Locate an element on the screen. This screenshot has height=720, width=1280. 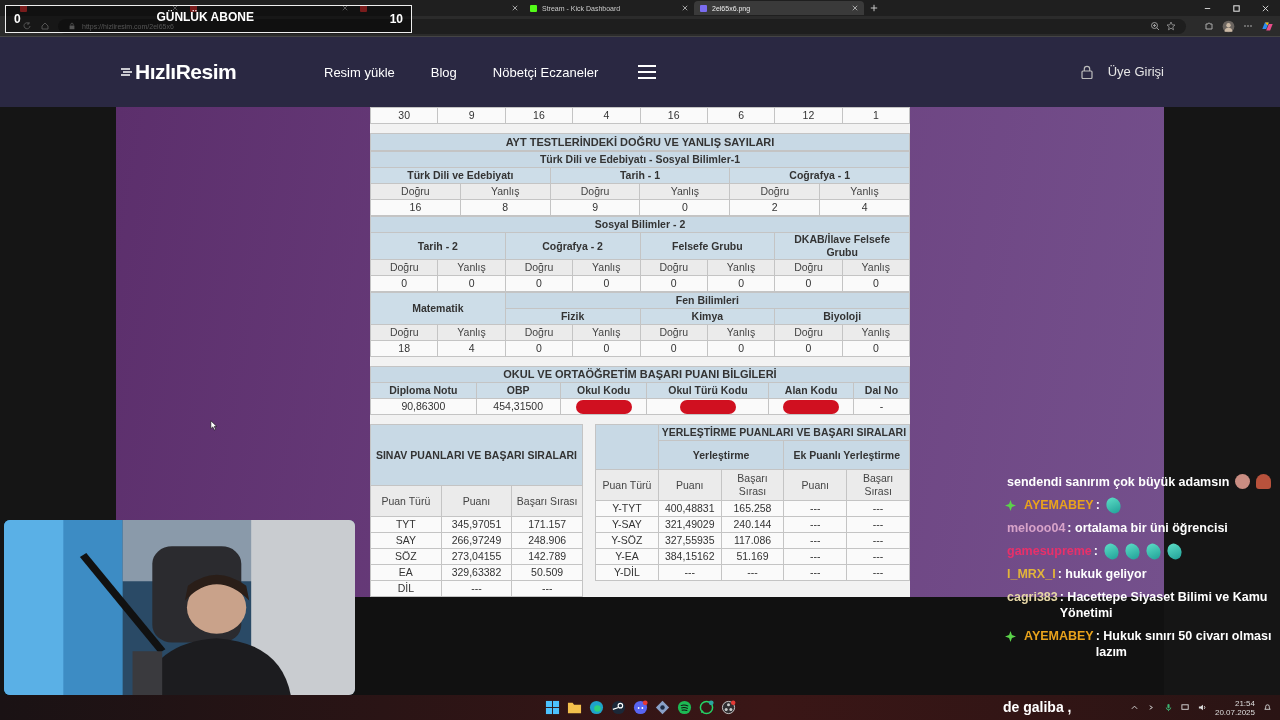
subject-header: Tarih - 2 is located at coordinates (438, 246).